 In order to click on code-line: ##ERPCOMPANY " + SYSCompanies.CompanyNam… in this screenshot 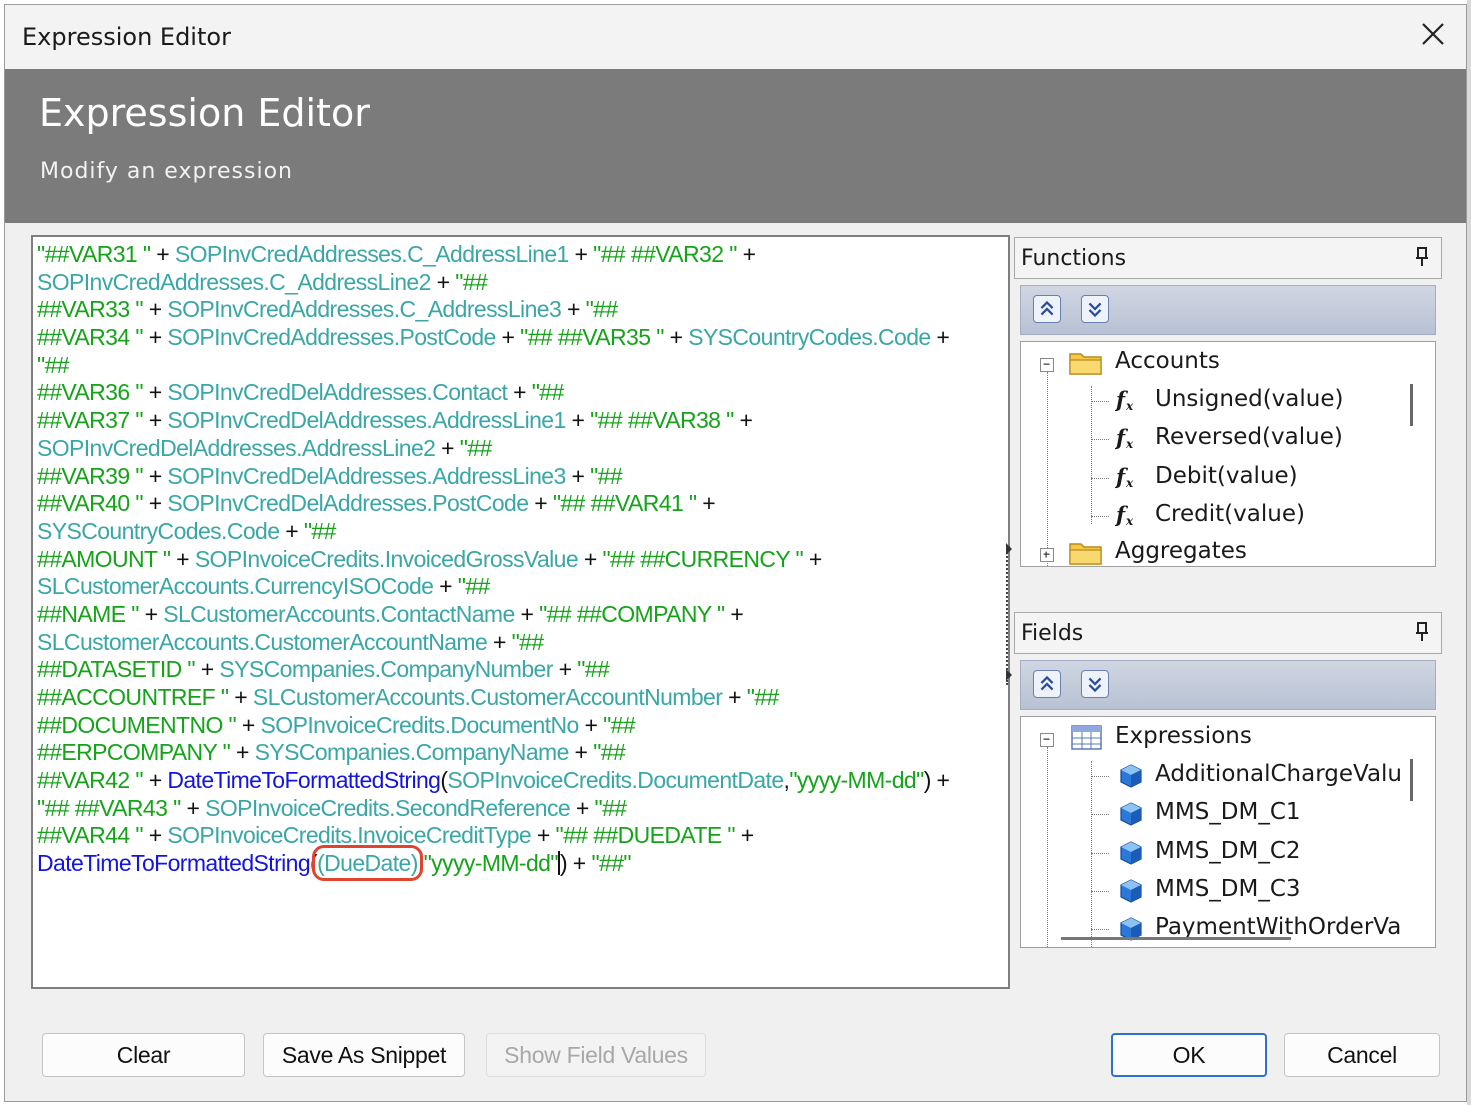, I will do `click(493, 753)`.